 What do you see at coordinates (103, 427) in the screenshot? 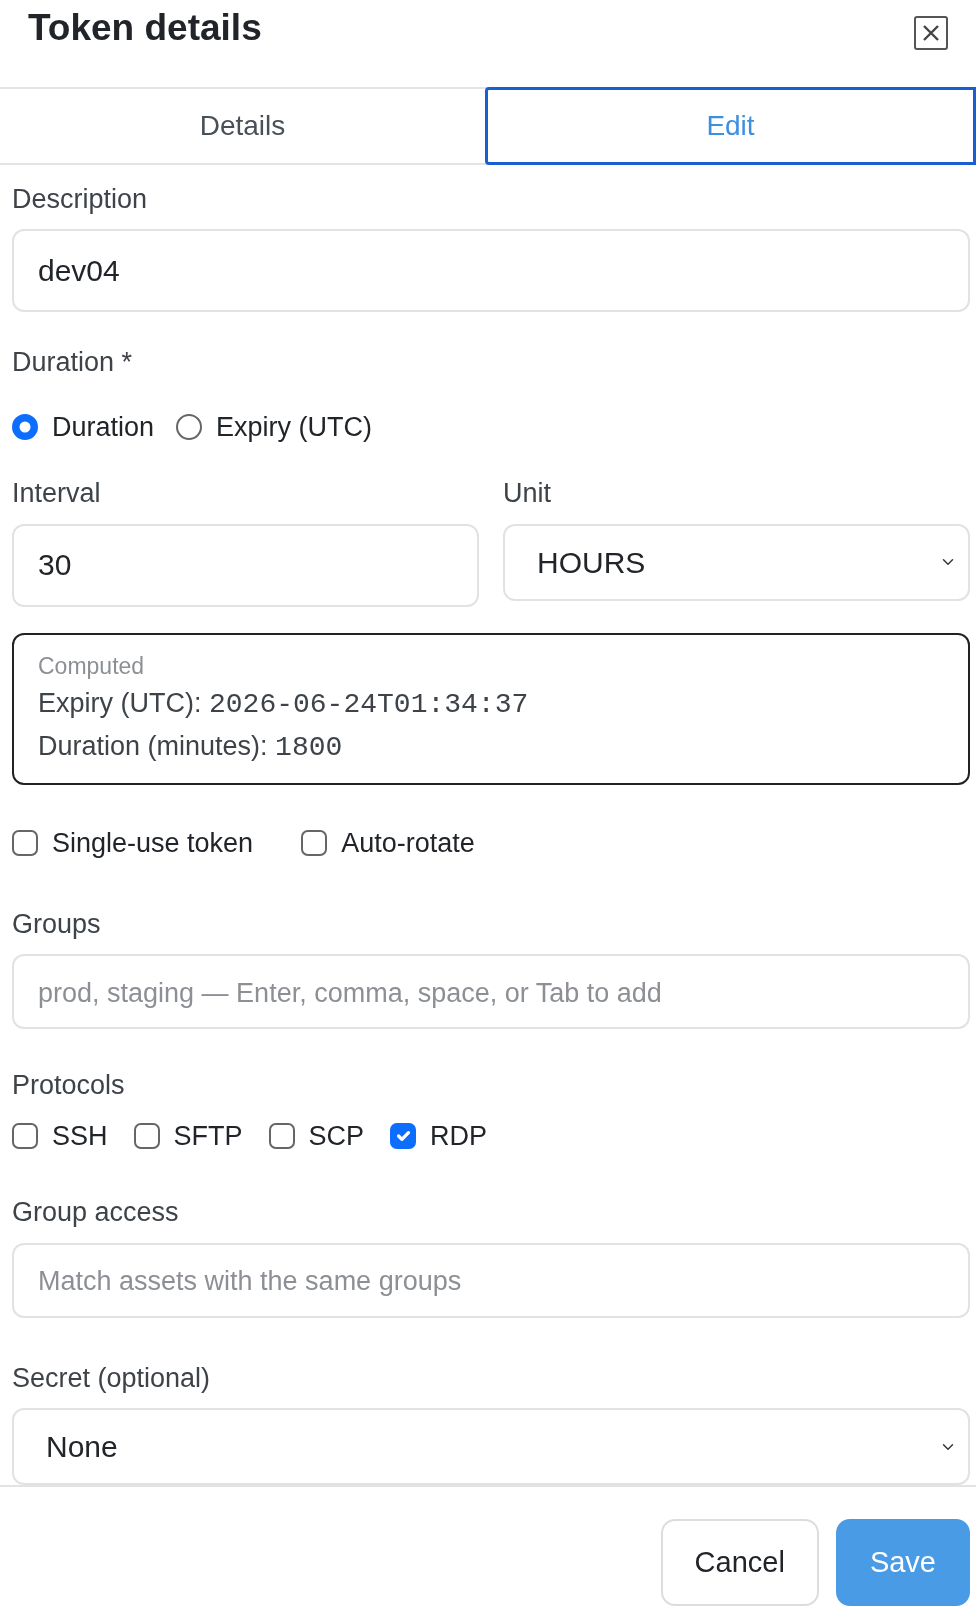
I see `option-label: Duration` at bounding box center [103, 427].